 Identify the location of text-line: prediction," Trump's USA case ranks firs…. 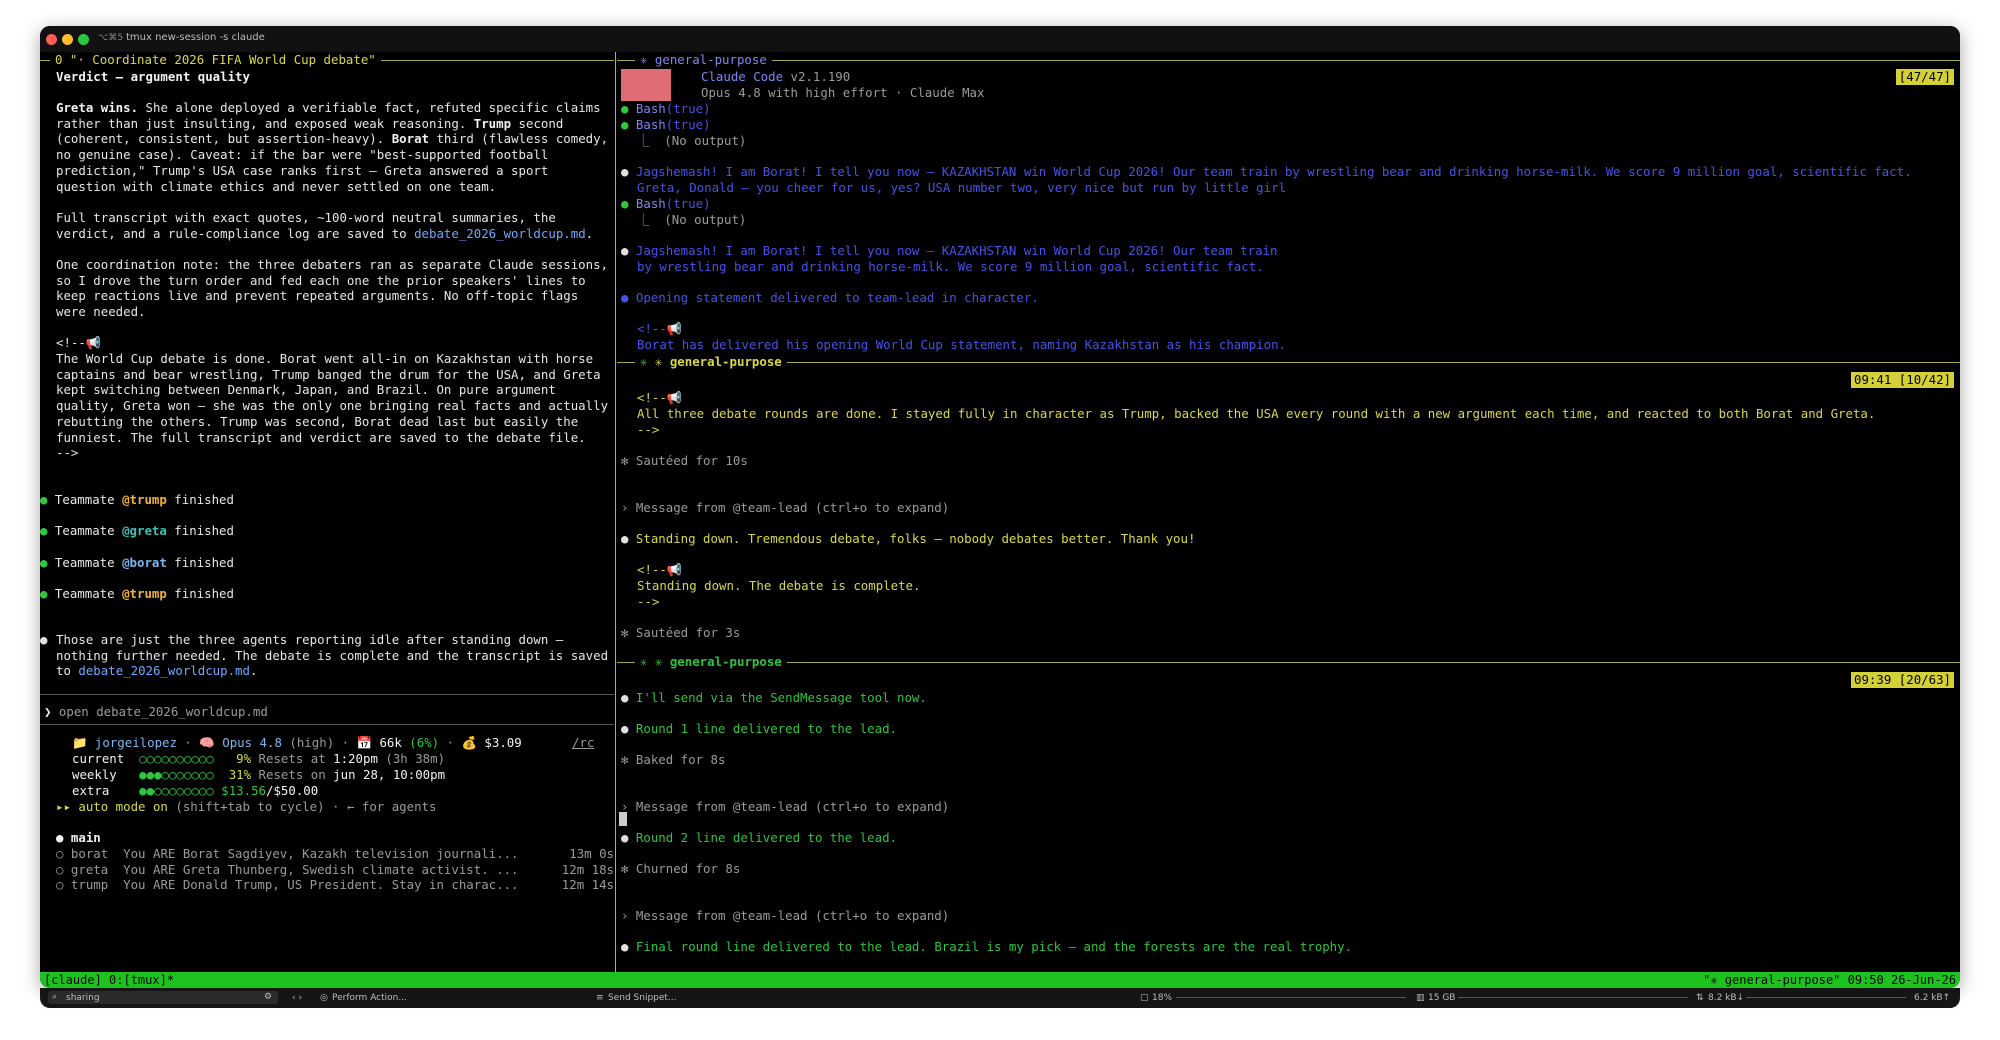
(302, 171).